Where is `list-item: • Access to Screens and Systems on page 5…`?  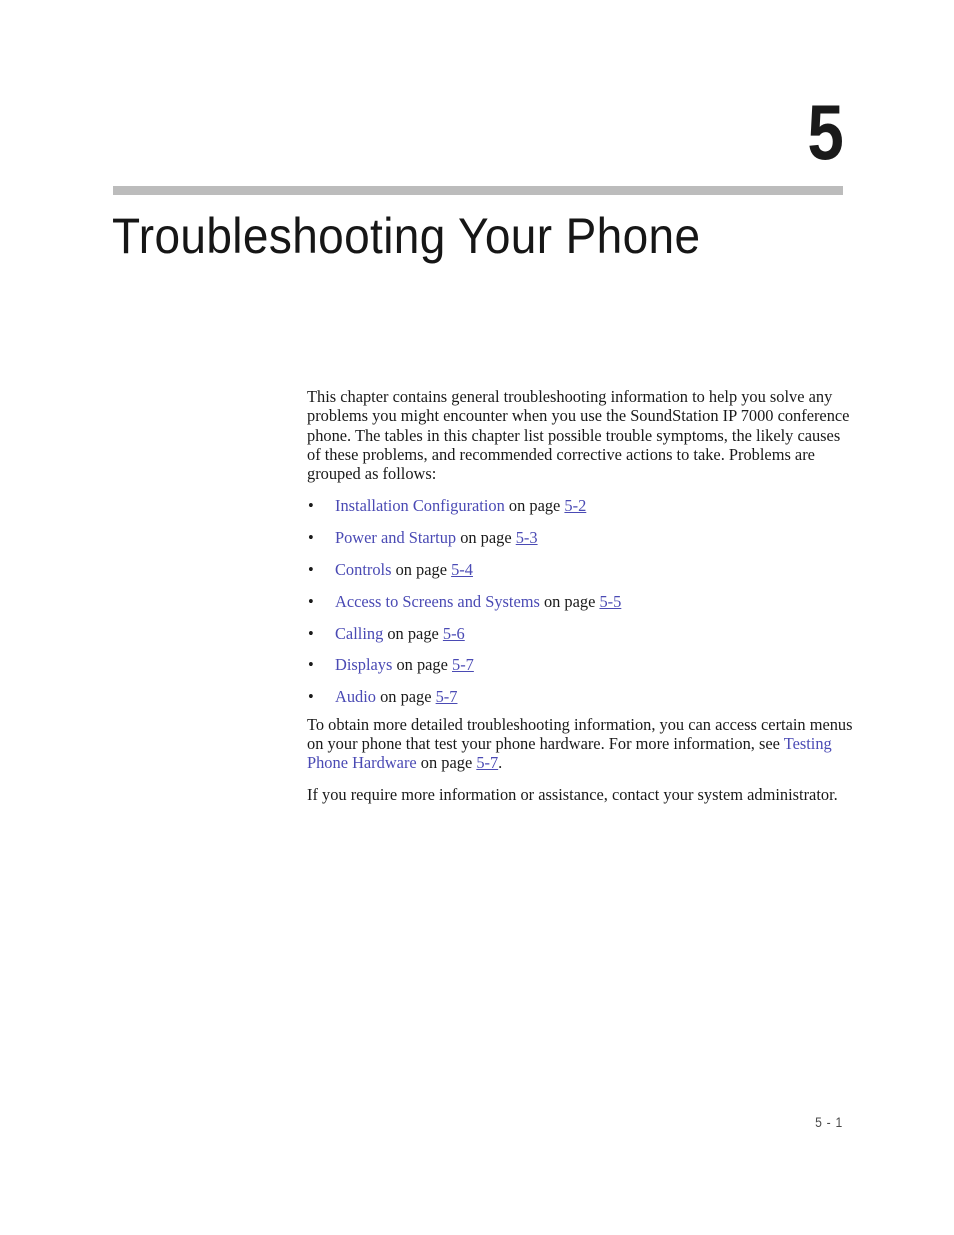
list-item: • Access to Screens and Systems on page 5… is located at coordinates (581, 601).